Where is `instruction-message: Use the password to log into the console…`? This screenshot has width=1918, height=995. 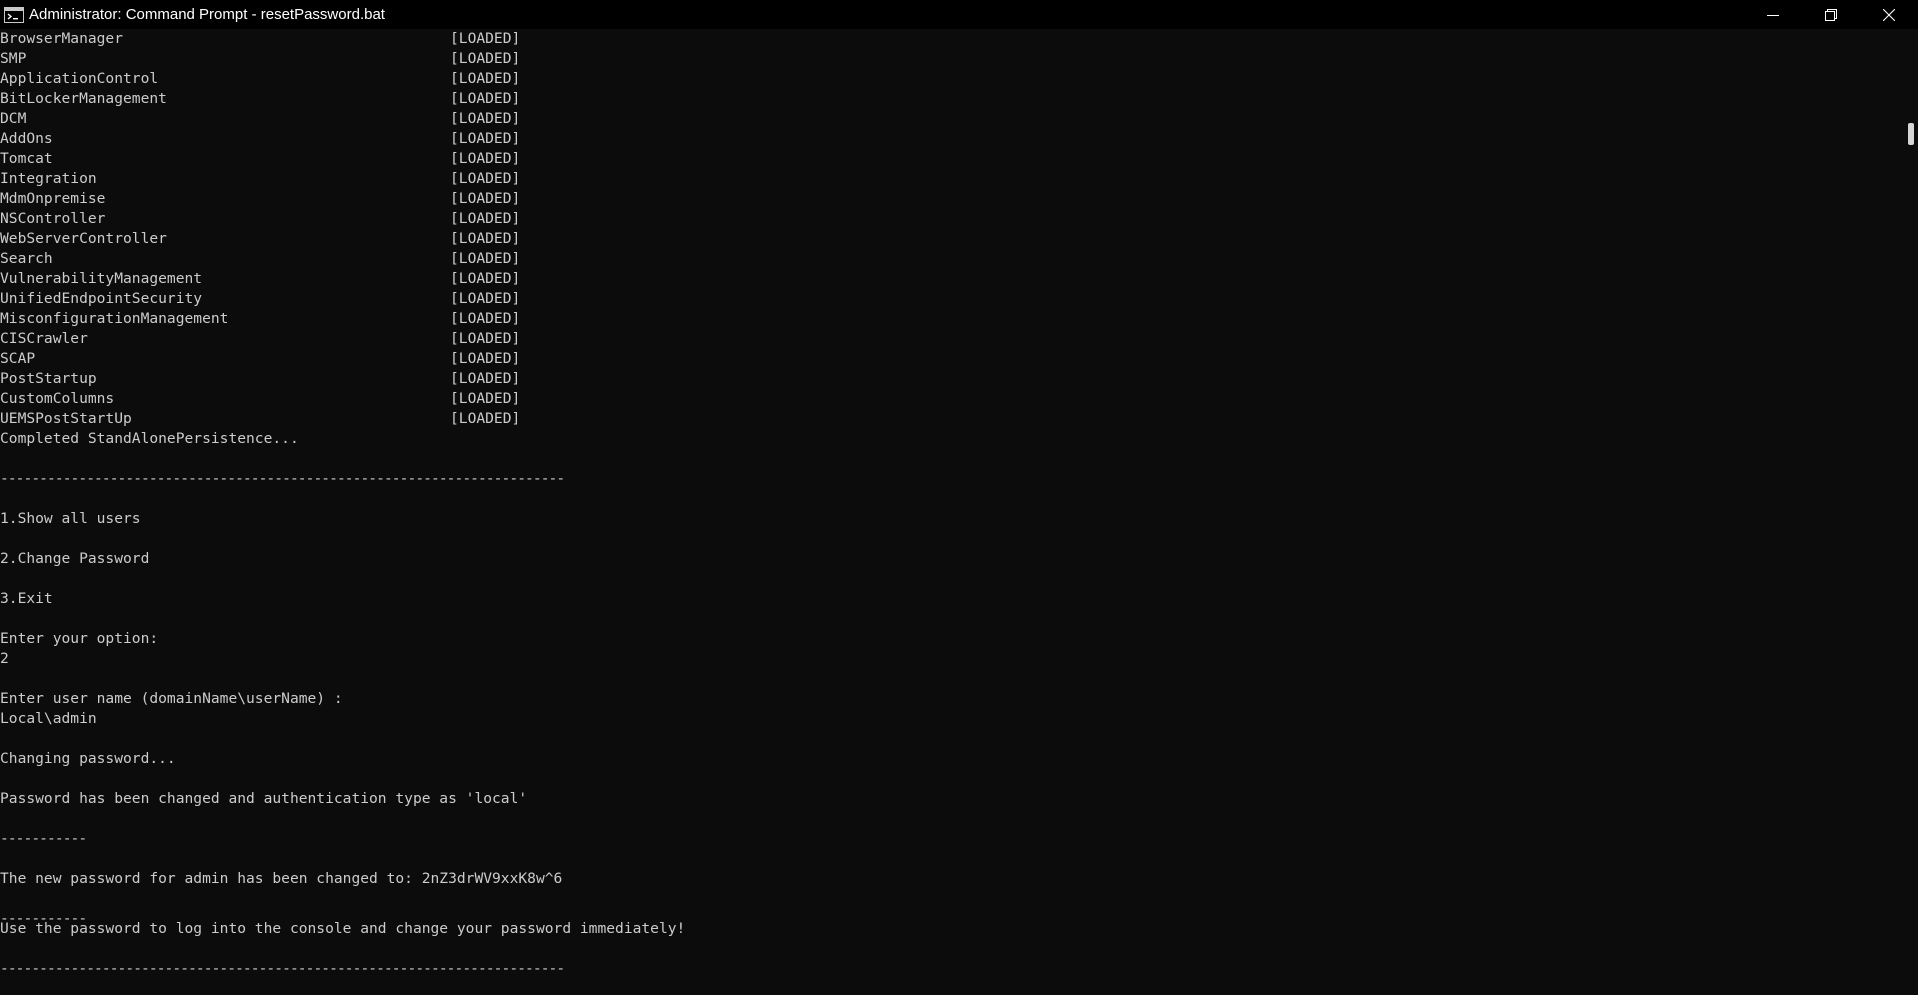 instruction-message: Use the password to log into the console… is located at coordinates (343, 928).